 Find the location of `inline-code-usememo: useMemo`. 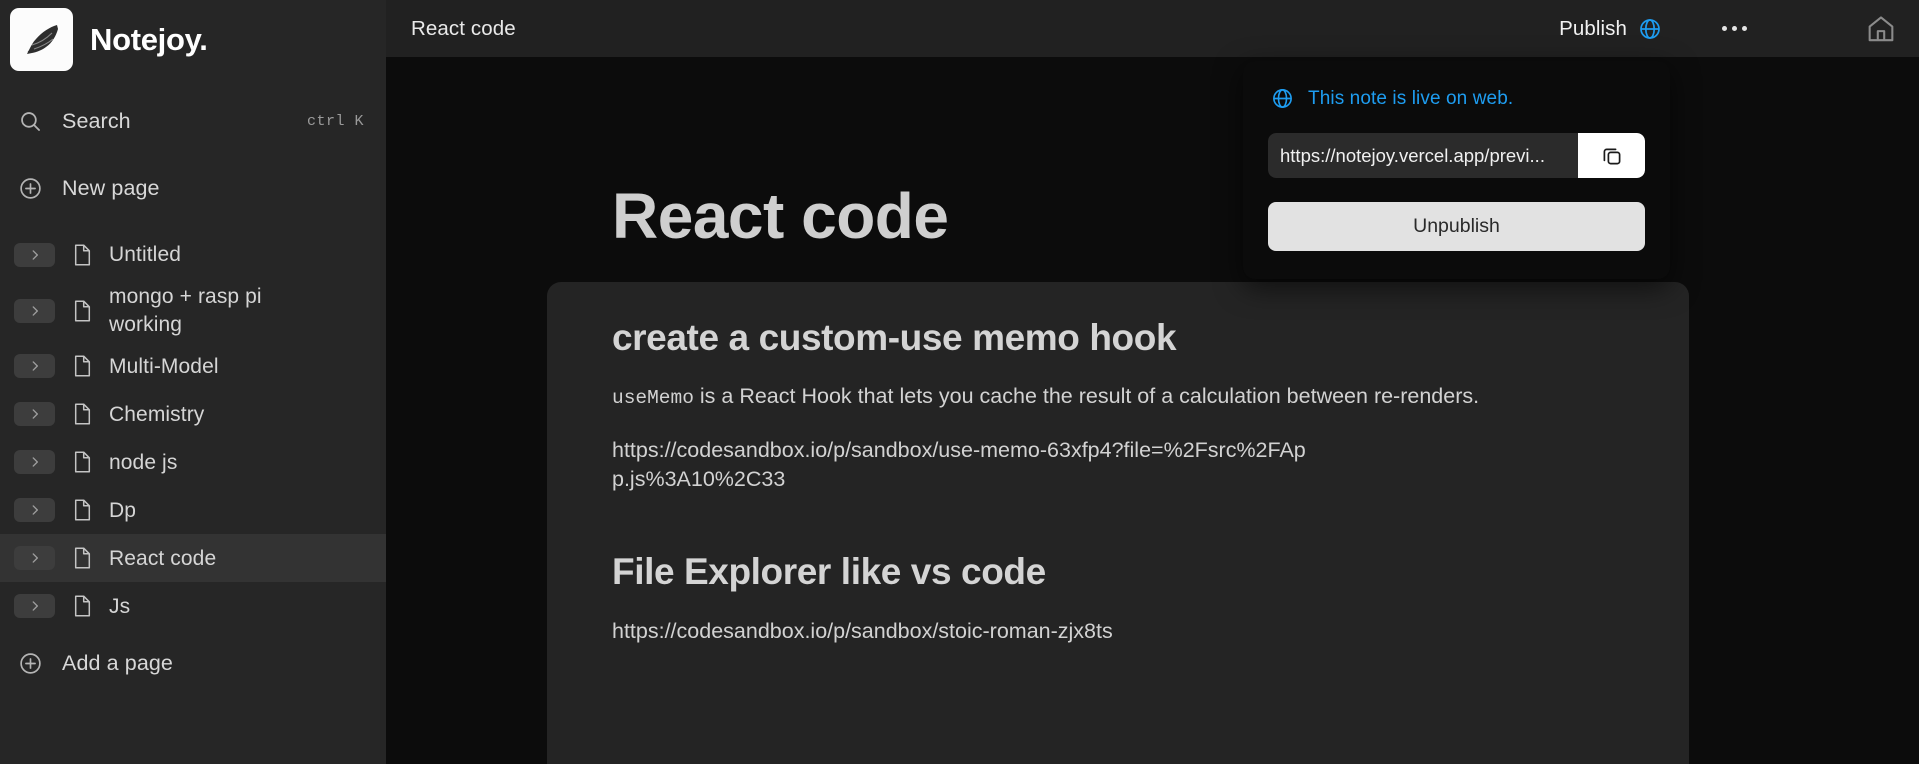

inline-code-usememo: useMemo is located at coordinates (653, 398).